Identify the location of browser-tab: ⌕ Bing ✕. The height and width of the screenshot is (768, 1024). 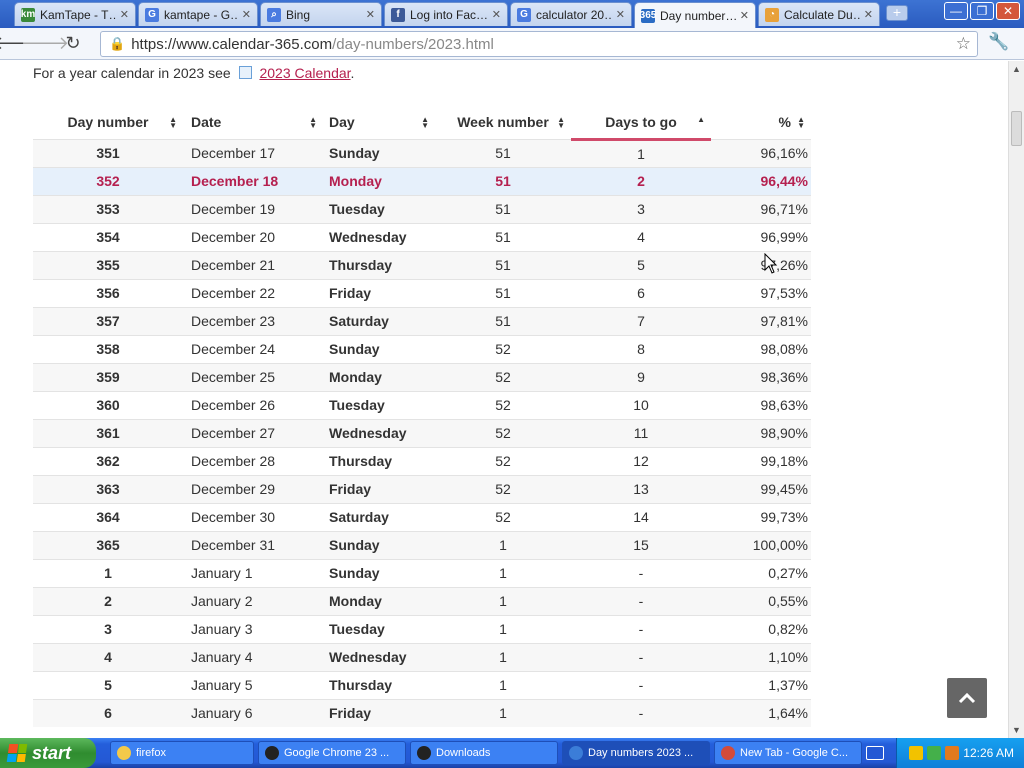
(321, 14).